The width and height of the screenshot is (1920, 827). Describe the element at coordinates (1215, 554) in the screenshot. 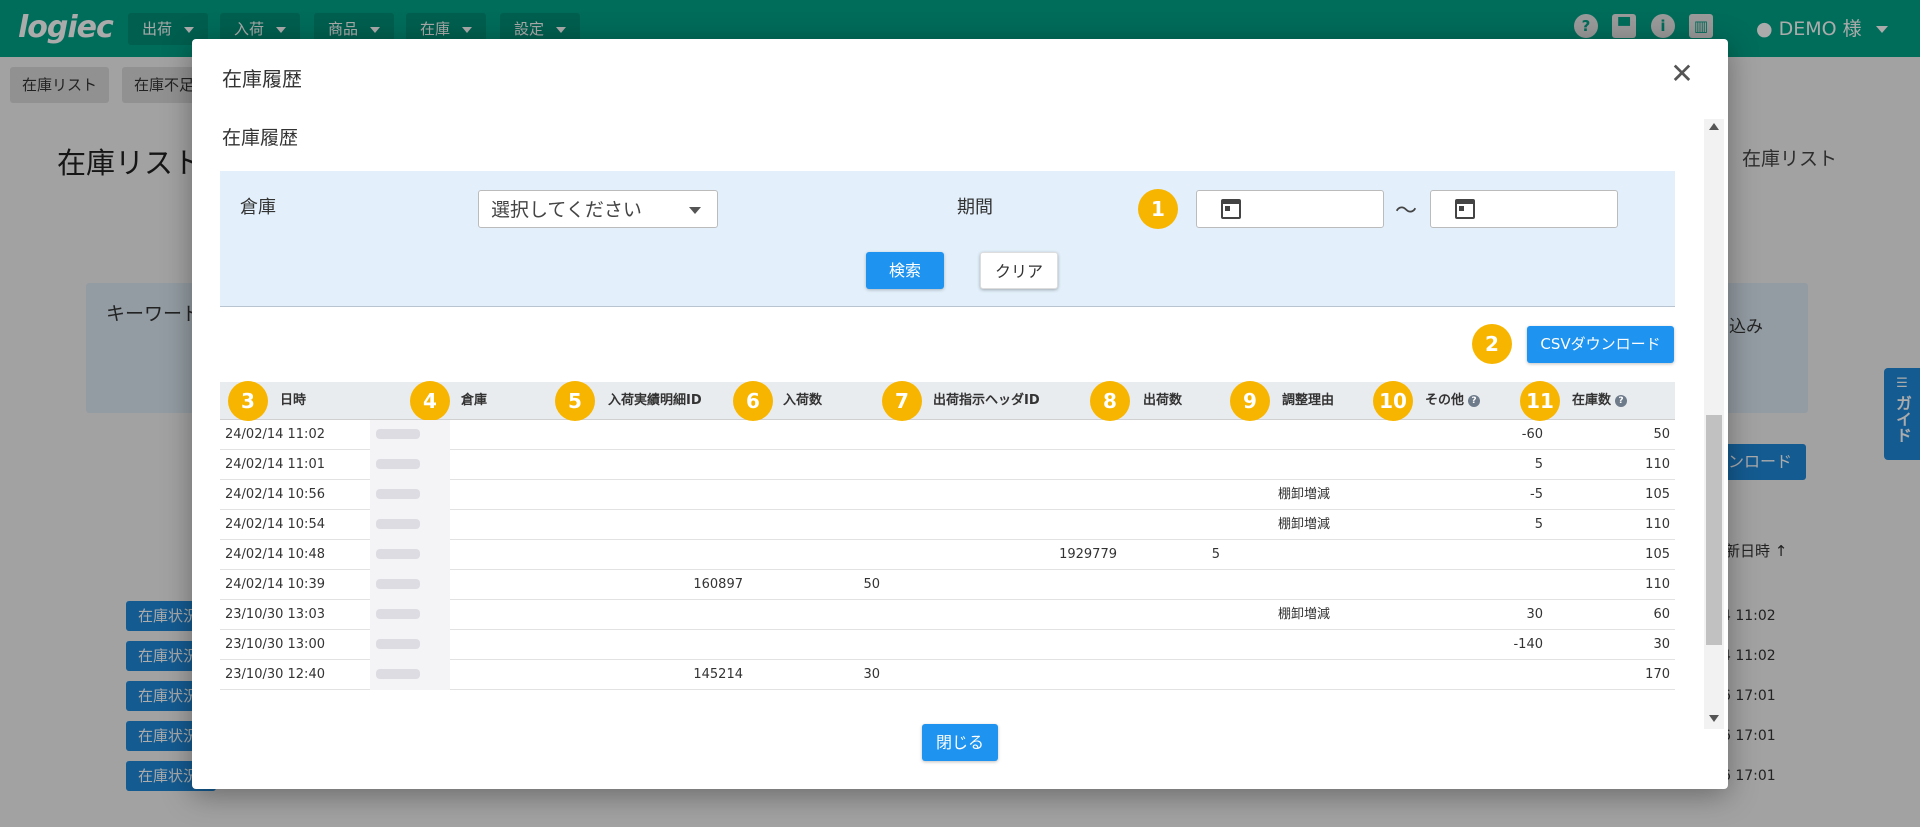

I see `cell-shipped: 5` at that location.